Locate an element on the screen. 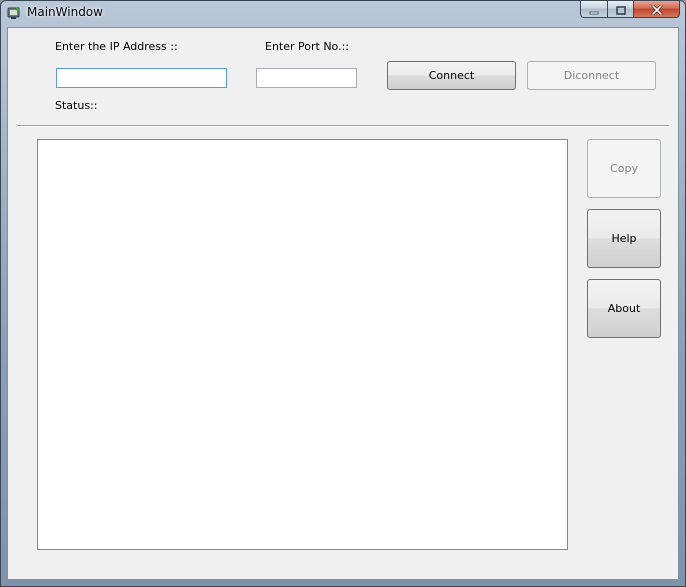 This screenshot has width=686, height=587. app-icon is located at coordinates (14, 13).